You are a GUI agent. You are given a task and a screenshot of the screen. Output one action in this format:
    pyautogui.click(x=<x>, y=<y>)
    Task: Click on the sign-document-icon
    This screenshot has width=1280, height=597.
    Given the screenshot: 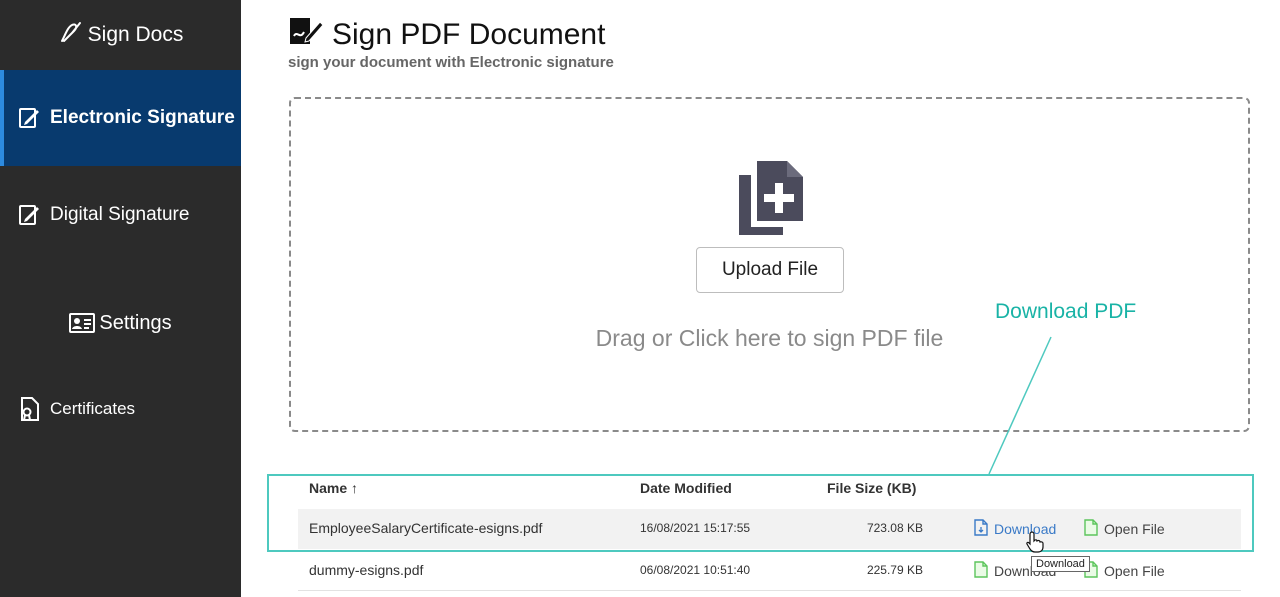 What is the action you would take?
    pyautogui.click(x=306, y=35)
    